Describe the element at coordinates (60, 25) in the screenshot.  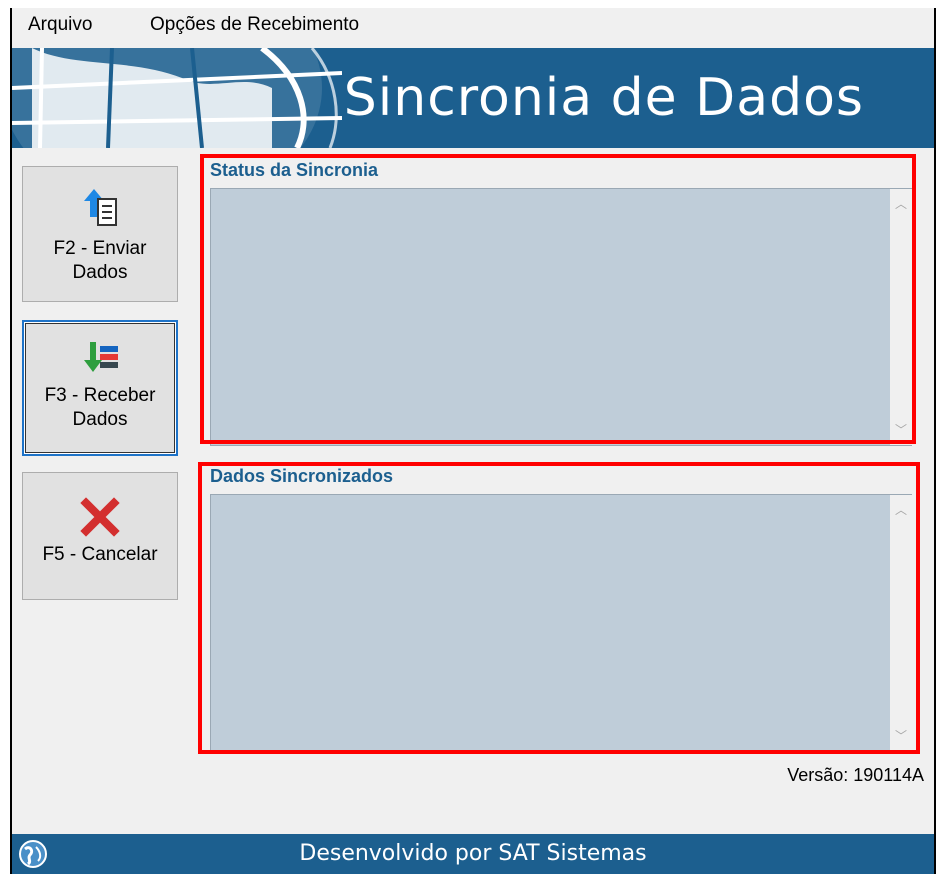
I see `menu-arquivo: Arquivo` at that location.